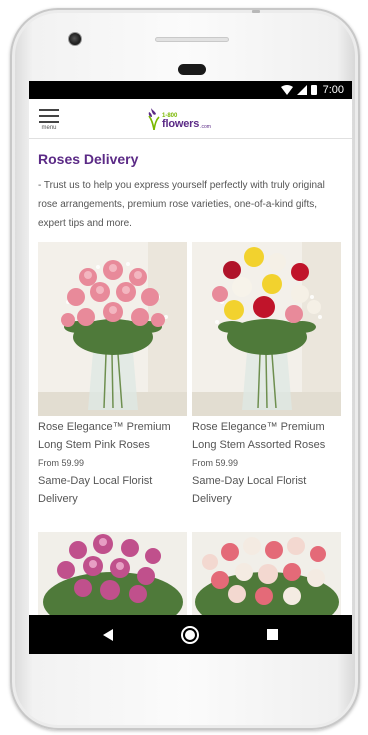 Image resolution: width=368 pixels, height=735 pixels. I want to click on top-speaker-grill, so click(192, 39).